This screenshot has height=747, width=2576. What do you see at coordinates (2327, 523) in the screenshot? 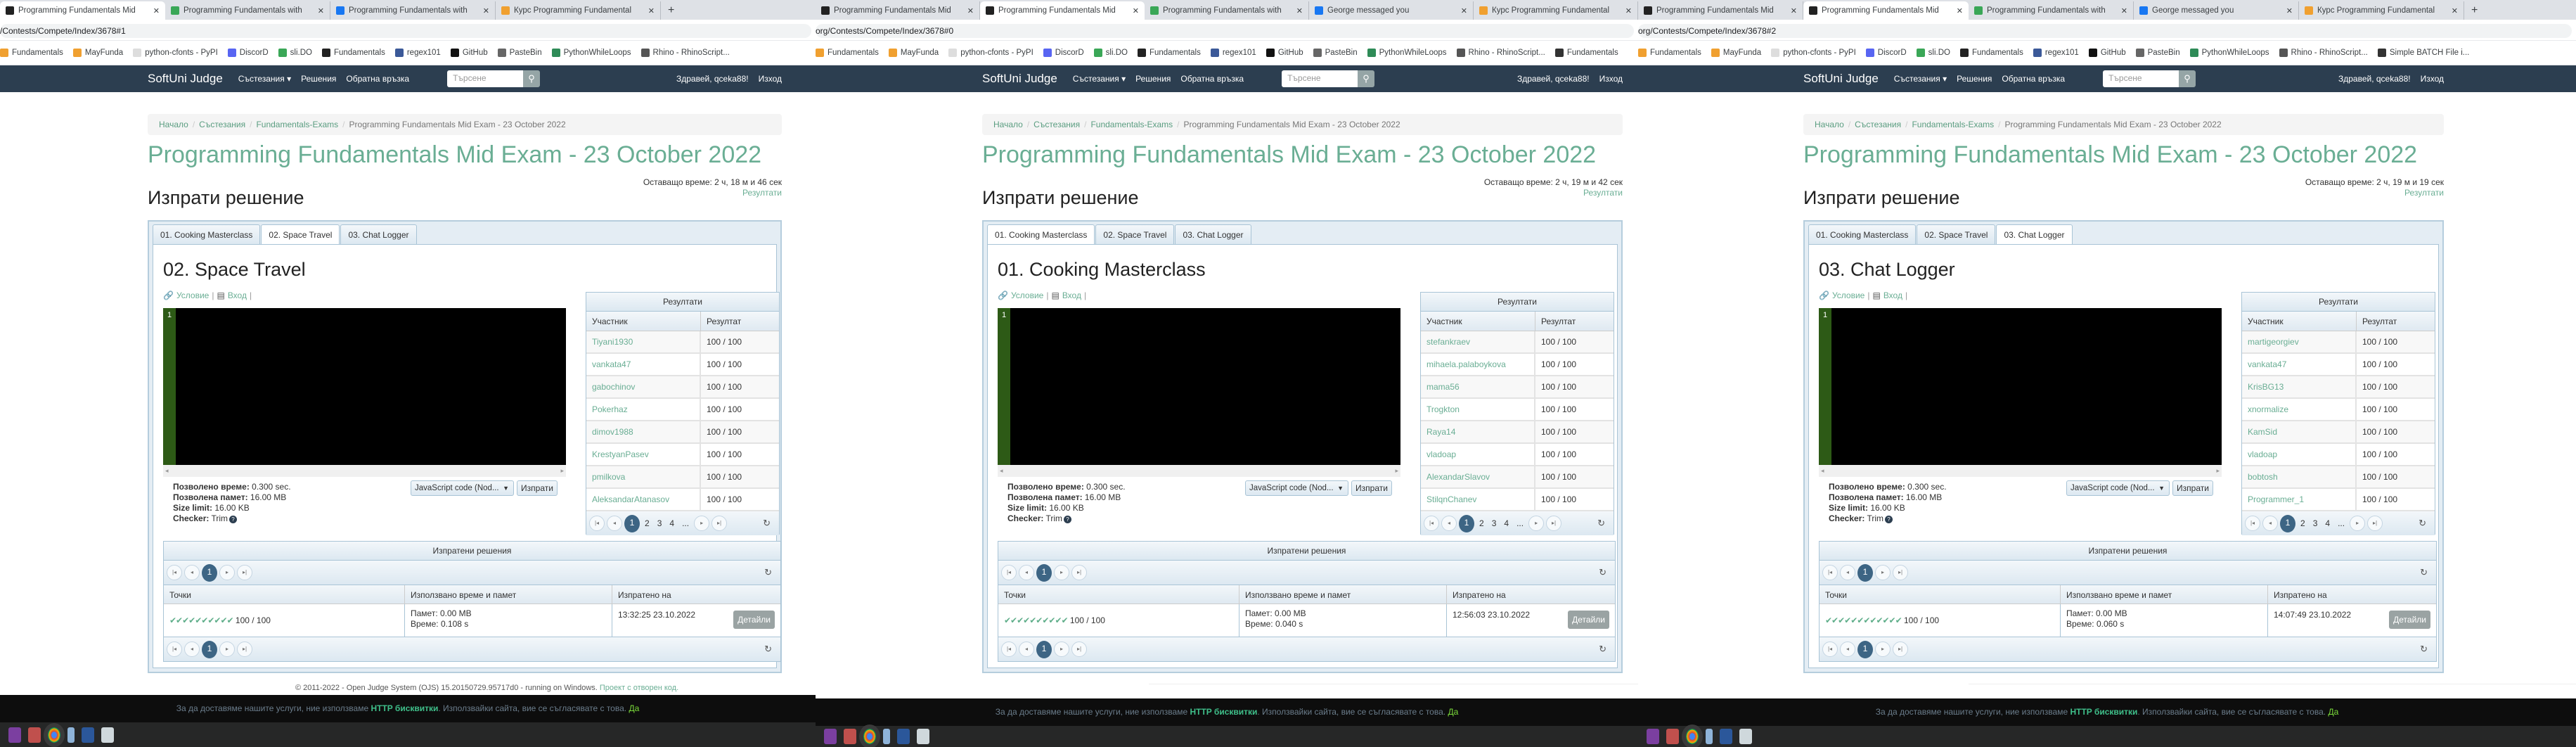
I see `page-button: 4` at bounding box center [2327, 523].